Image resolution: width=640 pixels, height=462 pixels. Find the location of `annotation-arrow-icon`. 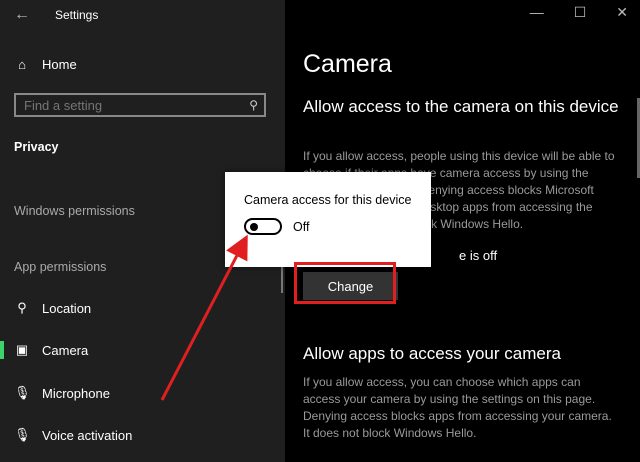

annotation-arrow-icon is located at coordinates (204, 317).